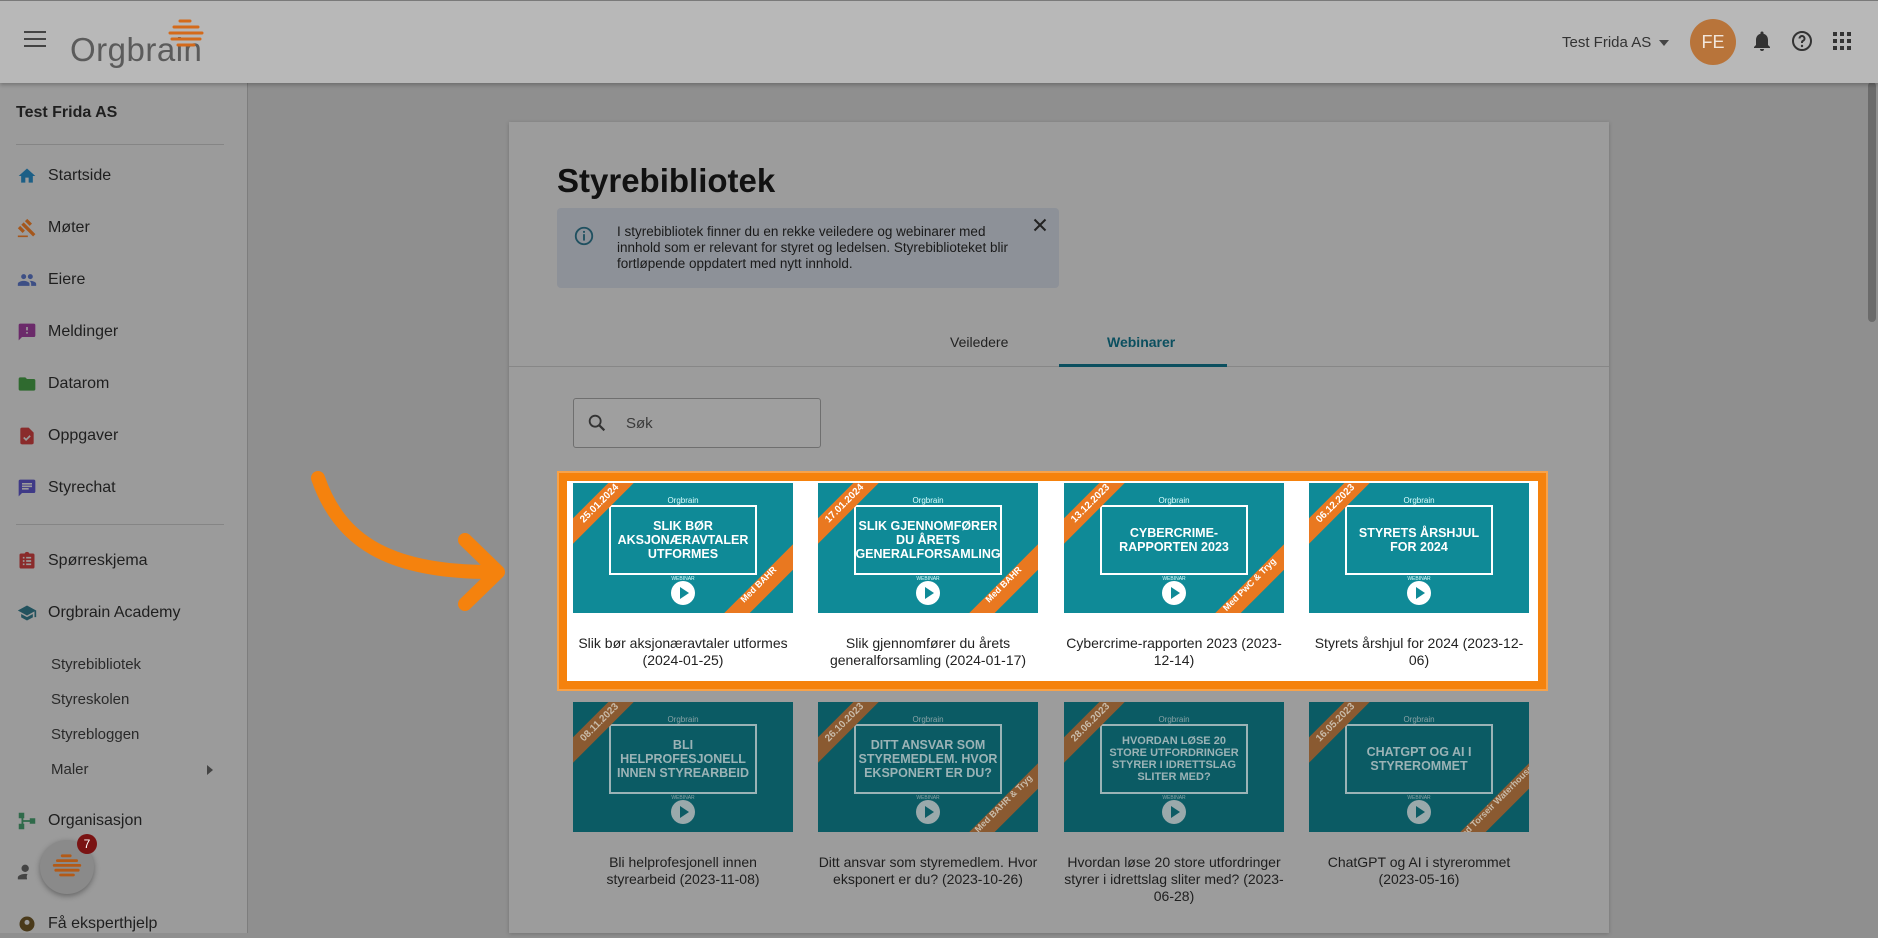  What do you see at coordinates (683, 759) in the screenshot?
I see `thumb-title: Bli helprofesjonell innen styrearbeid` at bounding box center [683, 759].